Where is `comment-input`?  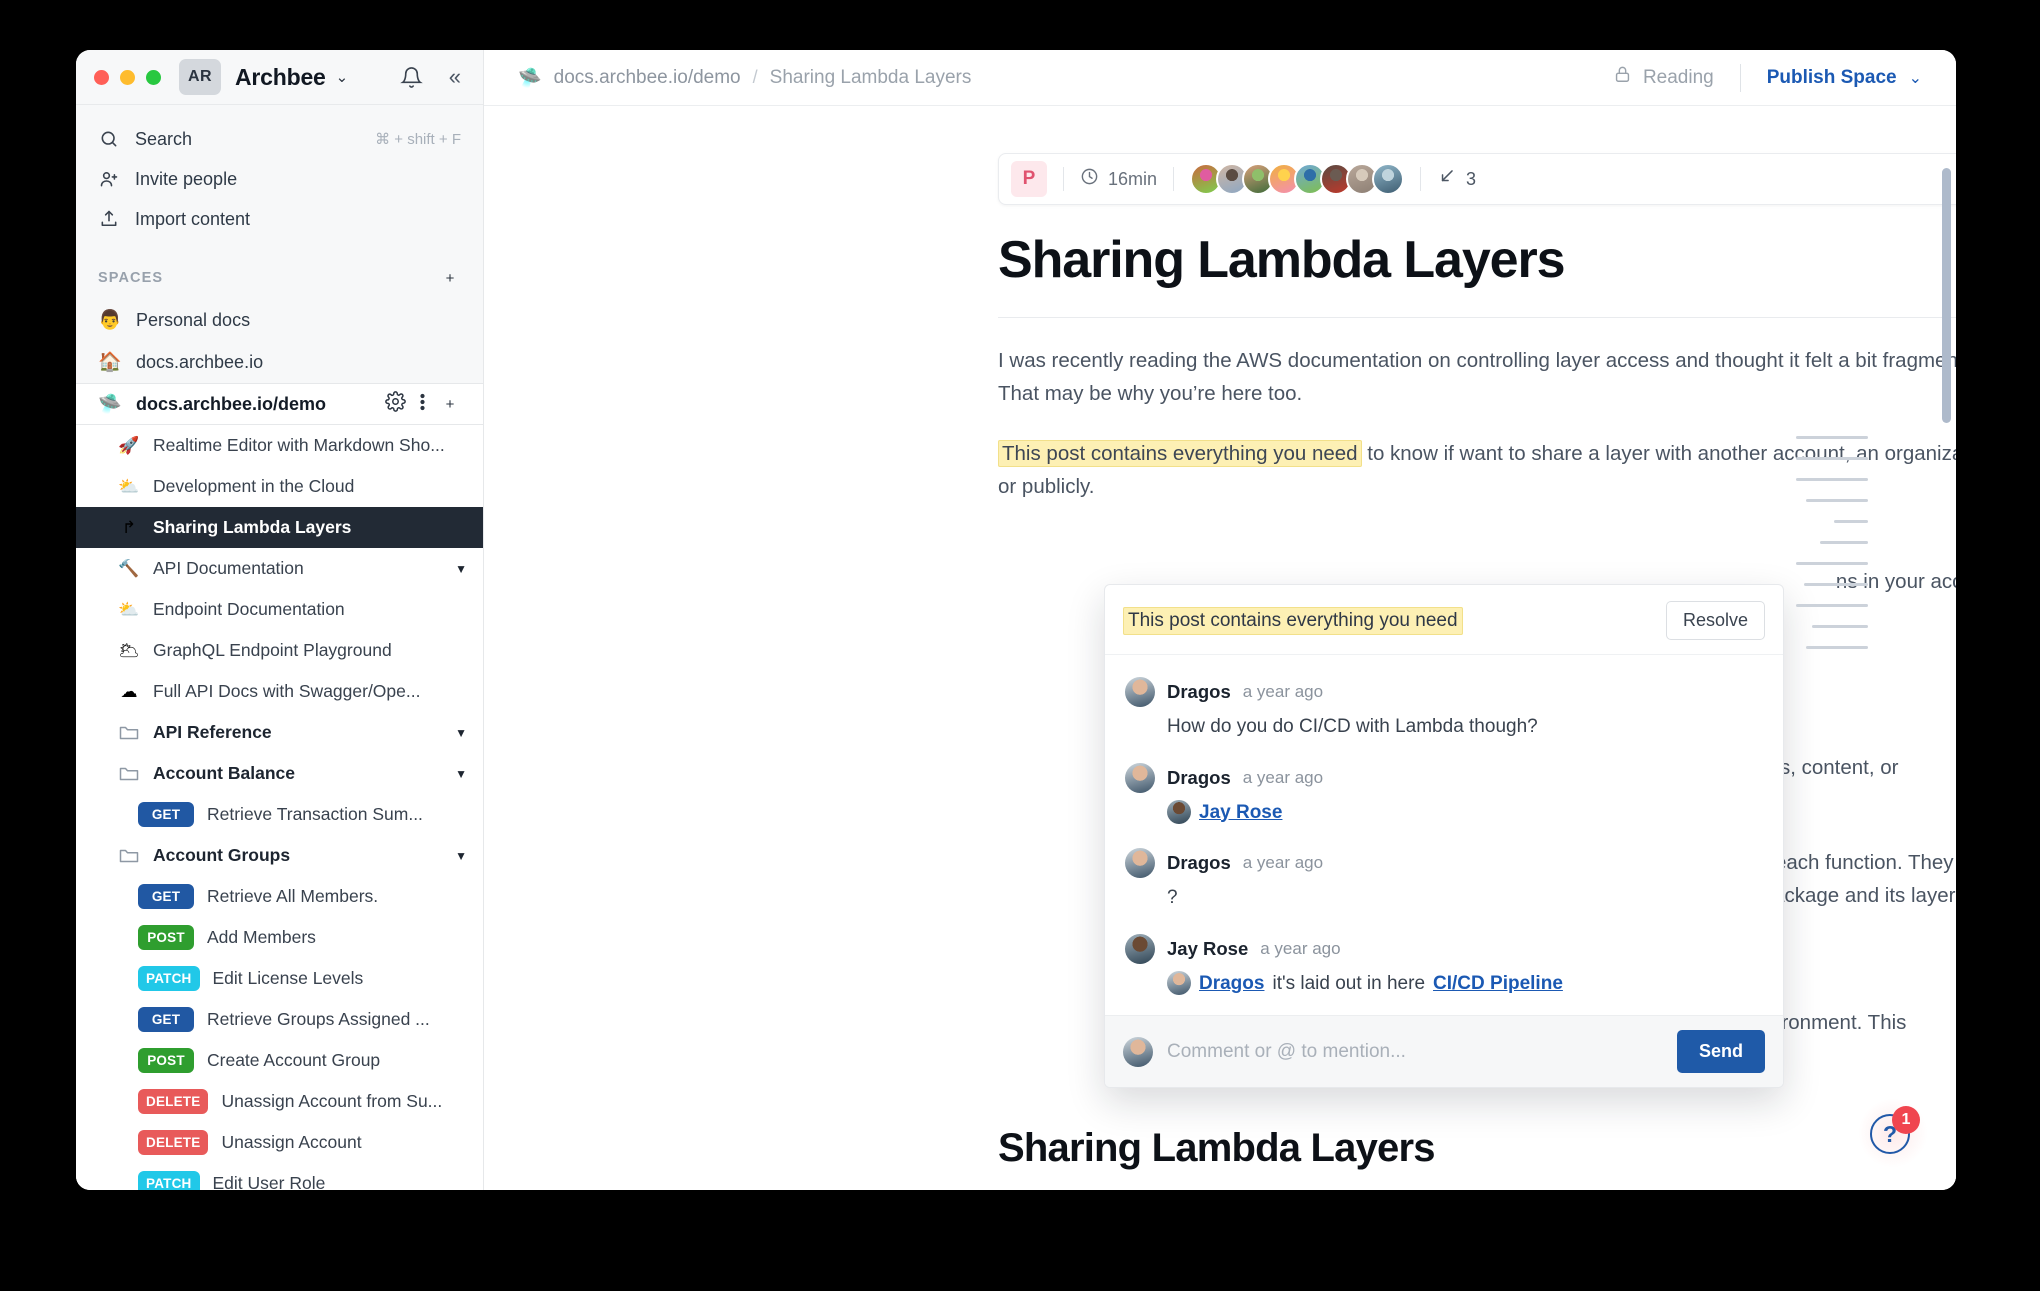 comment-input is located at coordinates (1415, 1051).